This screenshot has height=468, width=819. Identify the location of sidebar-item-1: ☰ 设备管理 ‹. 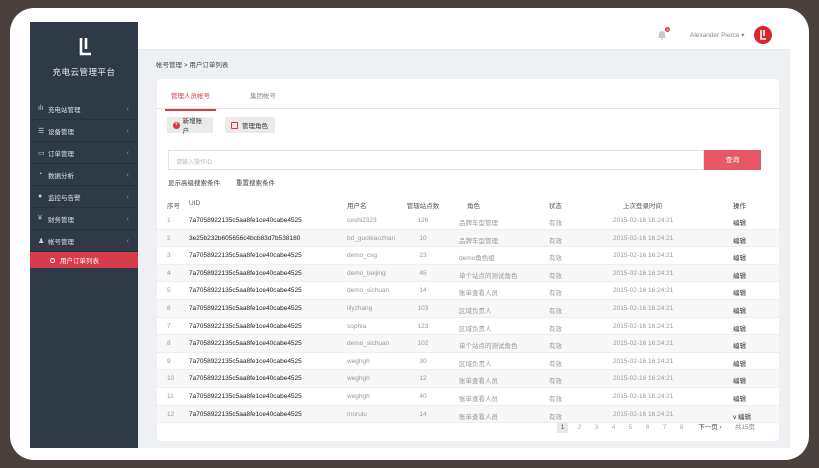
(84, 131).